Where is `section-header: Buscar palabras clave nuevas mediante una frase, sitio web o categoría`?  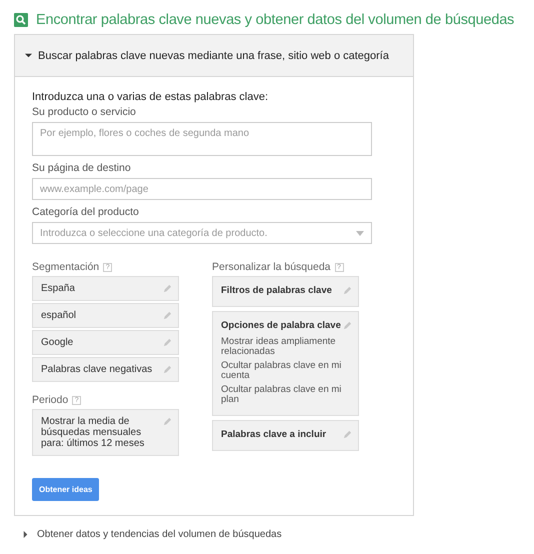 section-header: Buscar palabras clave nuevas mediante una frase, sitio web o categoría is located at coordinates (214, 56).